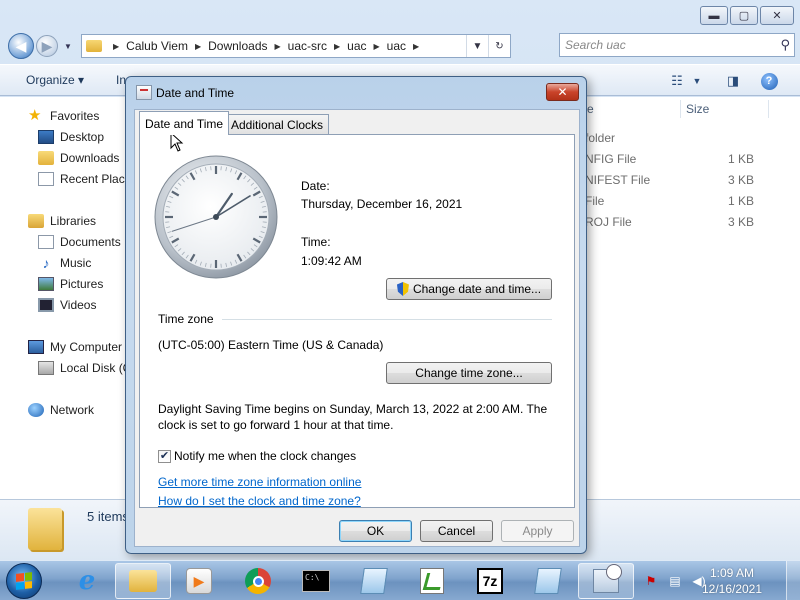 This screenshot has height=600, width=800. Describe the element at coordinates (594, 201) in the screenshot. I see `file-type-cell: File` at that location.